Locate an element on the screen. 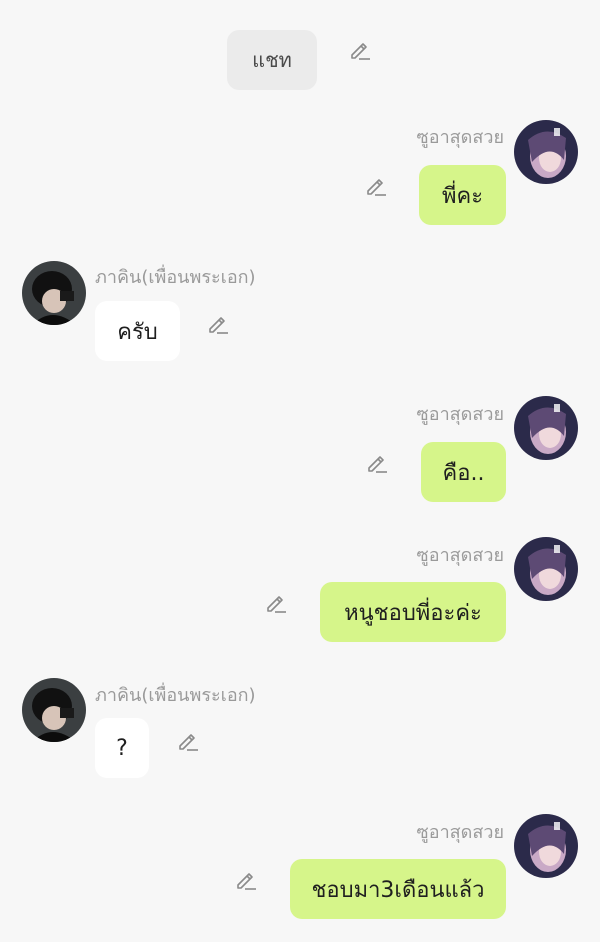 The width and height of the screenshot is (600, 942). message-bubble-me: คือ.. is located at coordinates (463, 472).